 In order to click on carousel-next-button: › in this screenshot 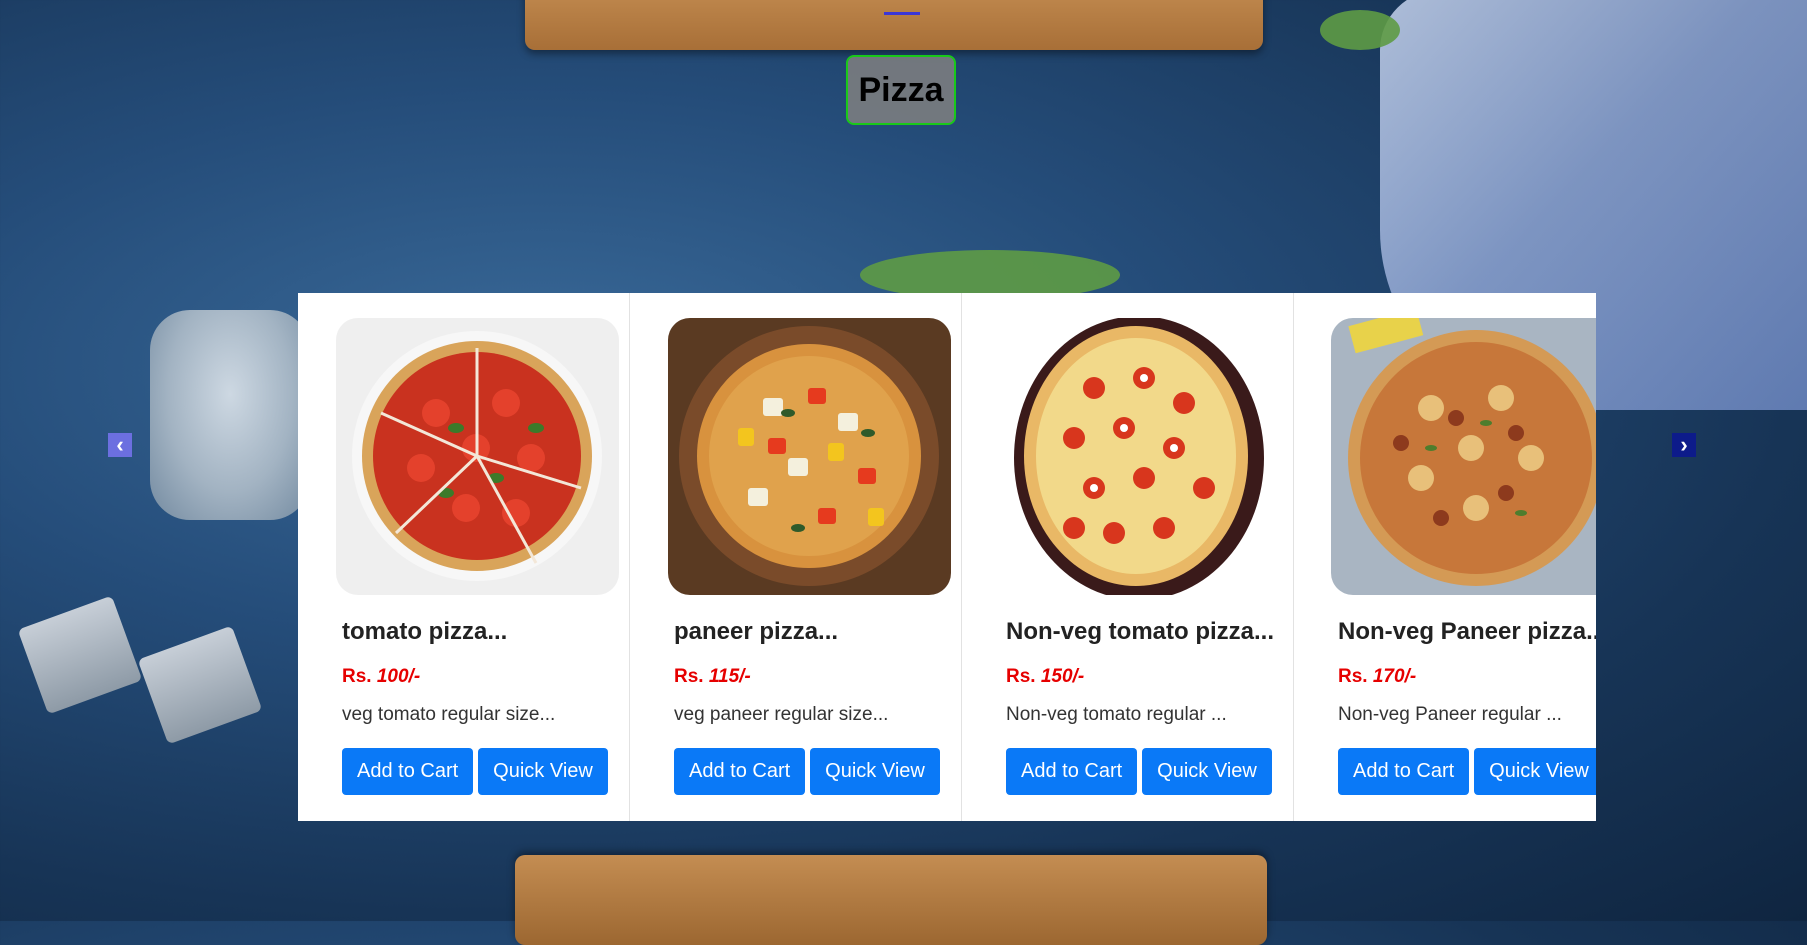, I will do `click(1684, 444)`.